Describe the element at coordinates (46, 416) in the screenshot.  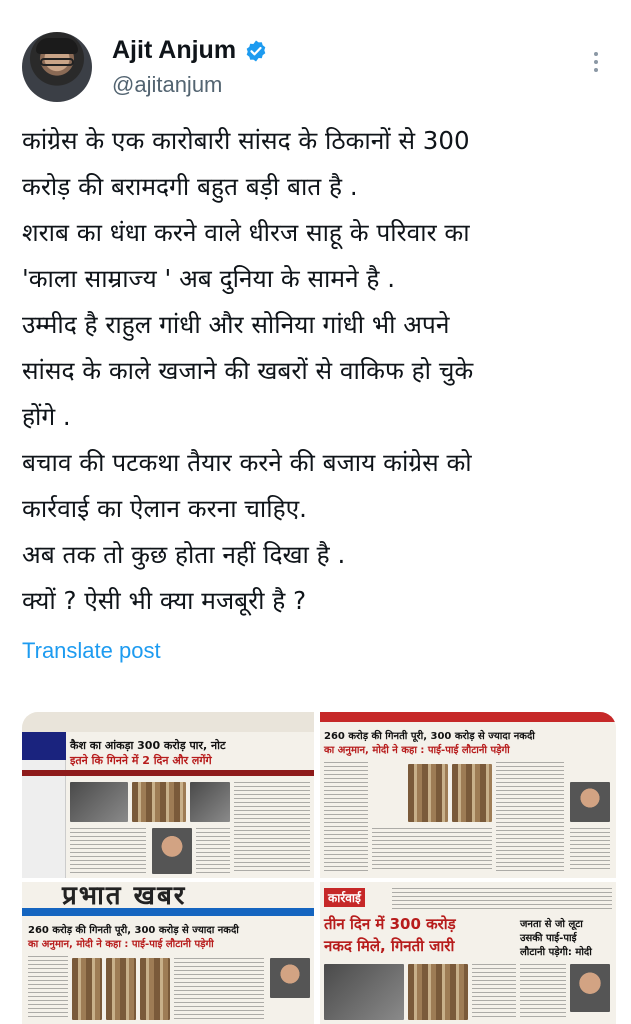
I see `tweet-line: होंगे .` at that location.